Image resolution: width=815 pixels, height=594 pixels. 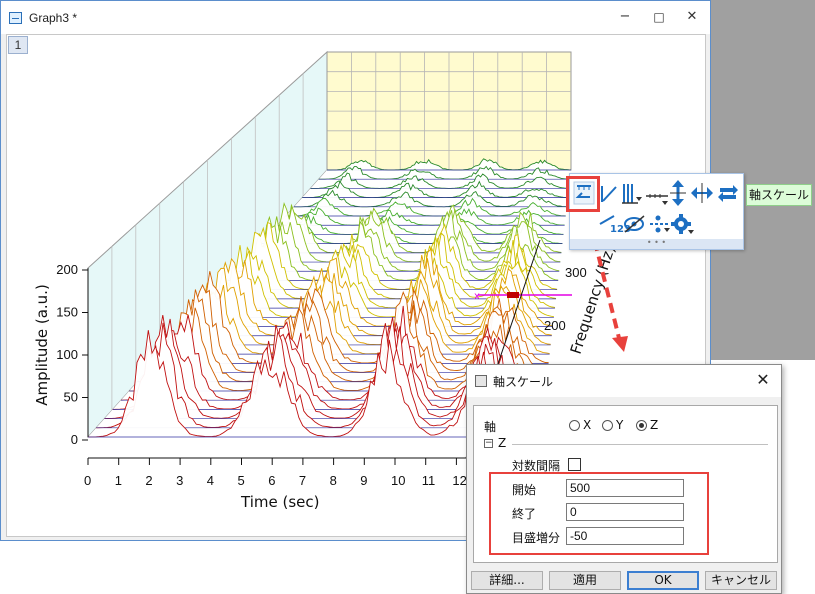 I want to click on grid-lines-icon, so click(x=660, y=224).